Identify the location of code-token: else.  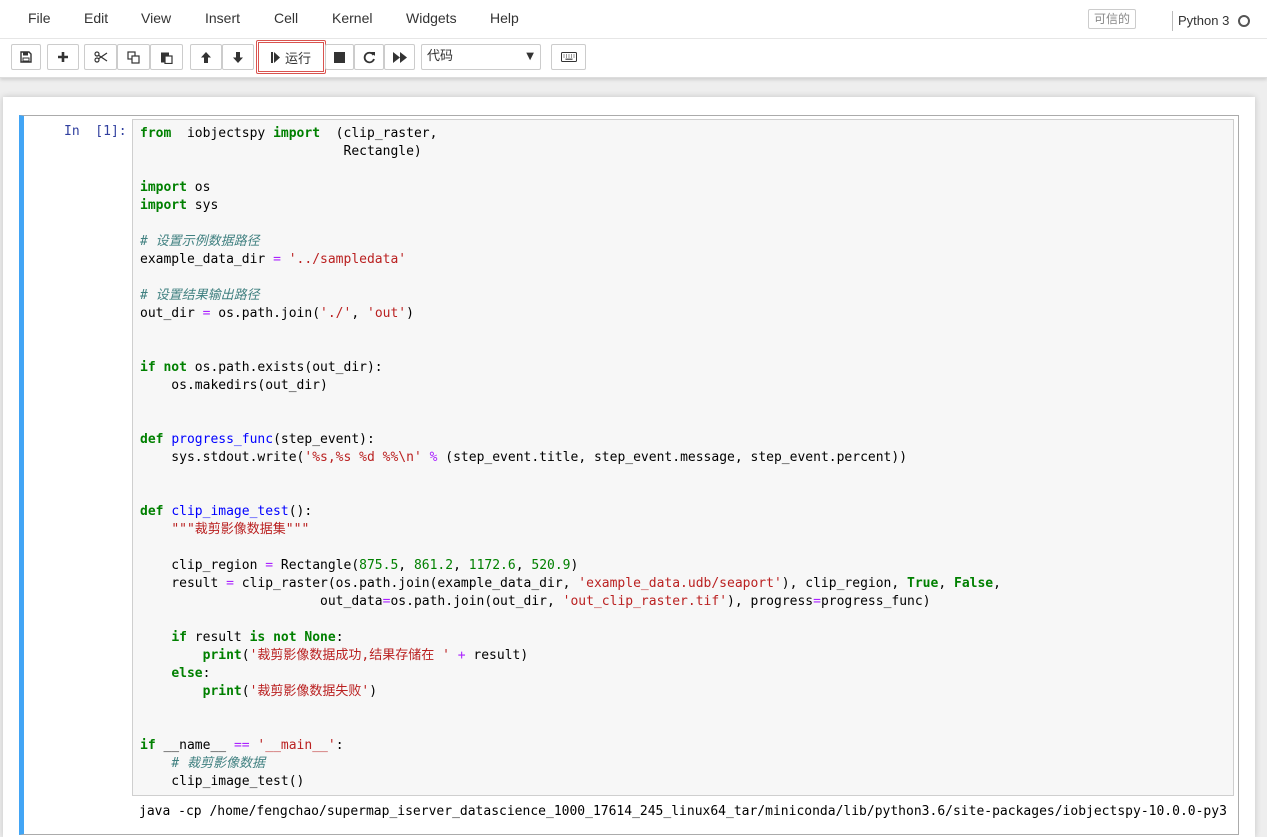
(187, 673).